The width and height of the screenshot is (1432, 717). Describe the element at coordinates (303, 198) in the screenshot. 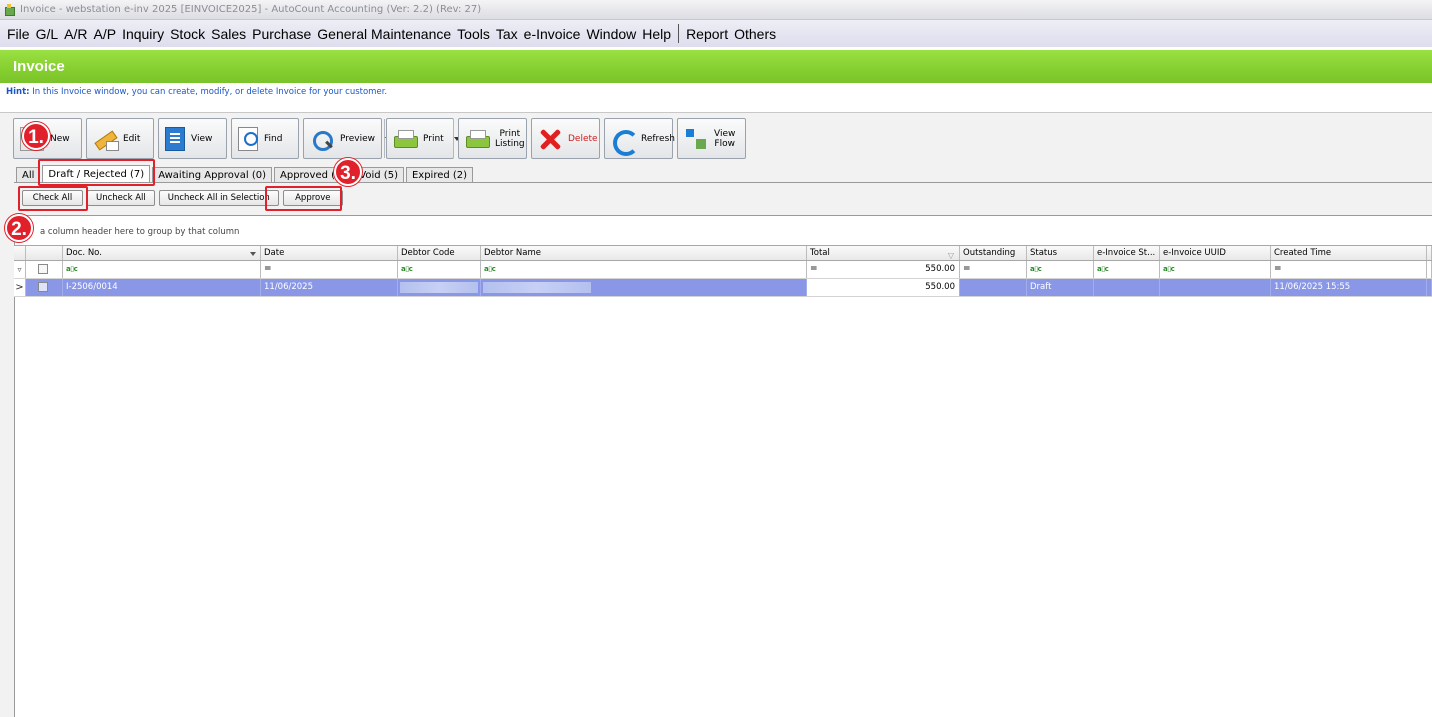

I see `highlight-approve` at that location.